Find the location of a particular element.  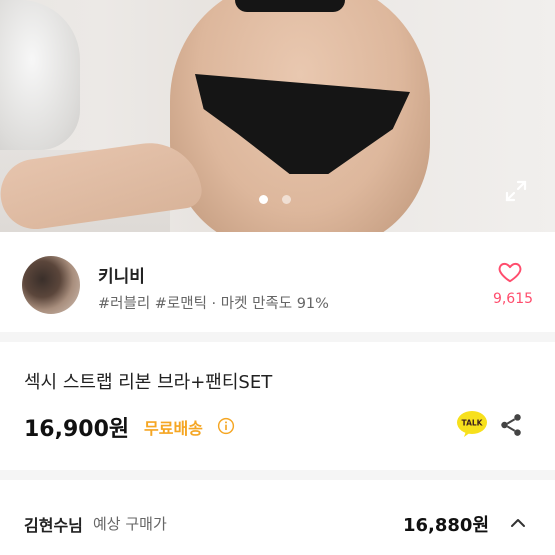

like-count: 9,615 is located at coordinates (513, 299).